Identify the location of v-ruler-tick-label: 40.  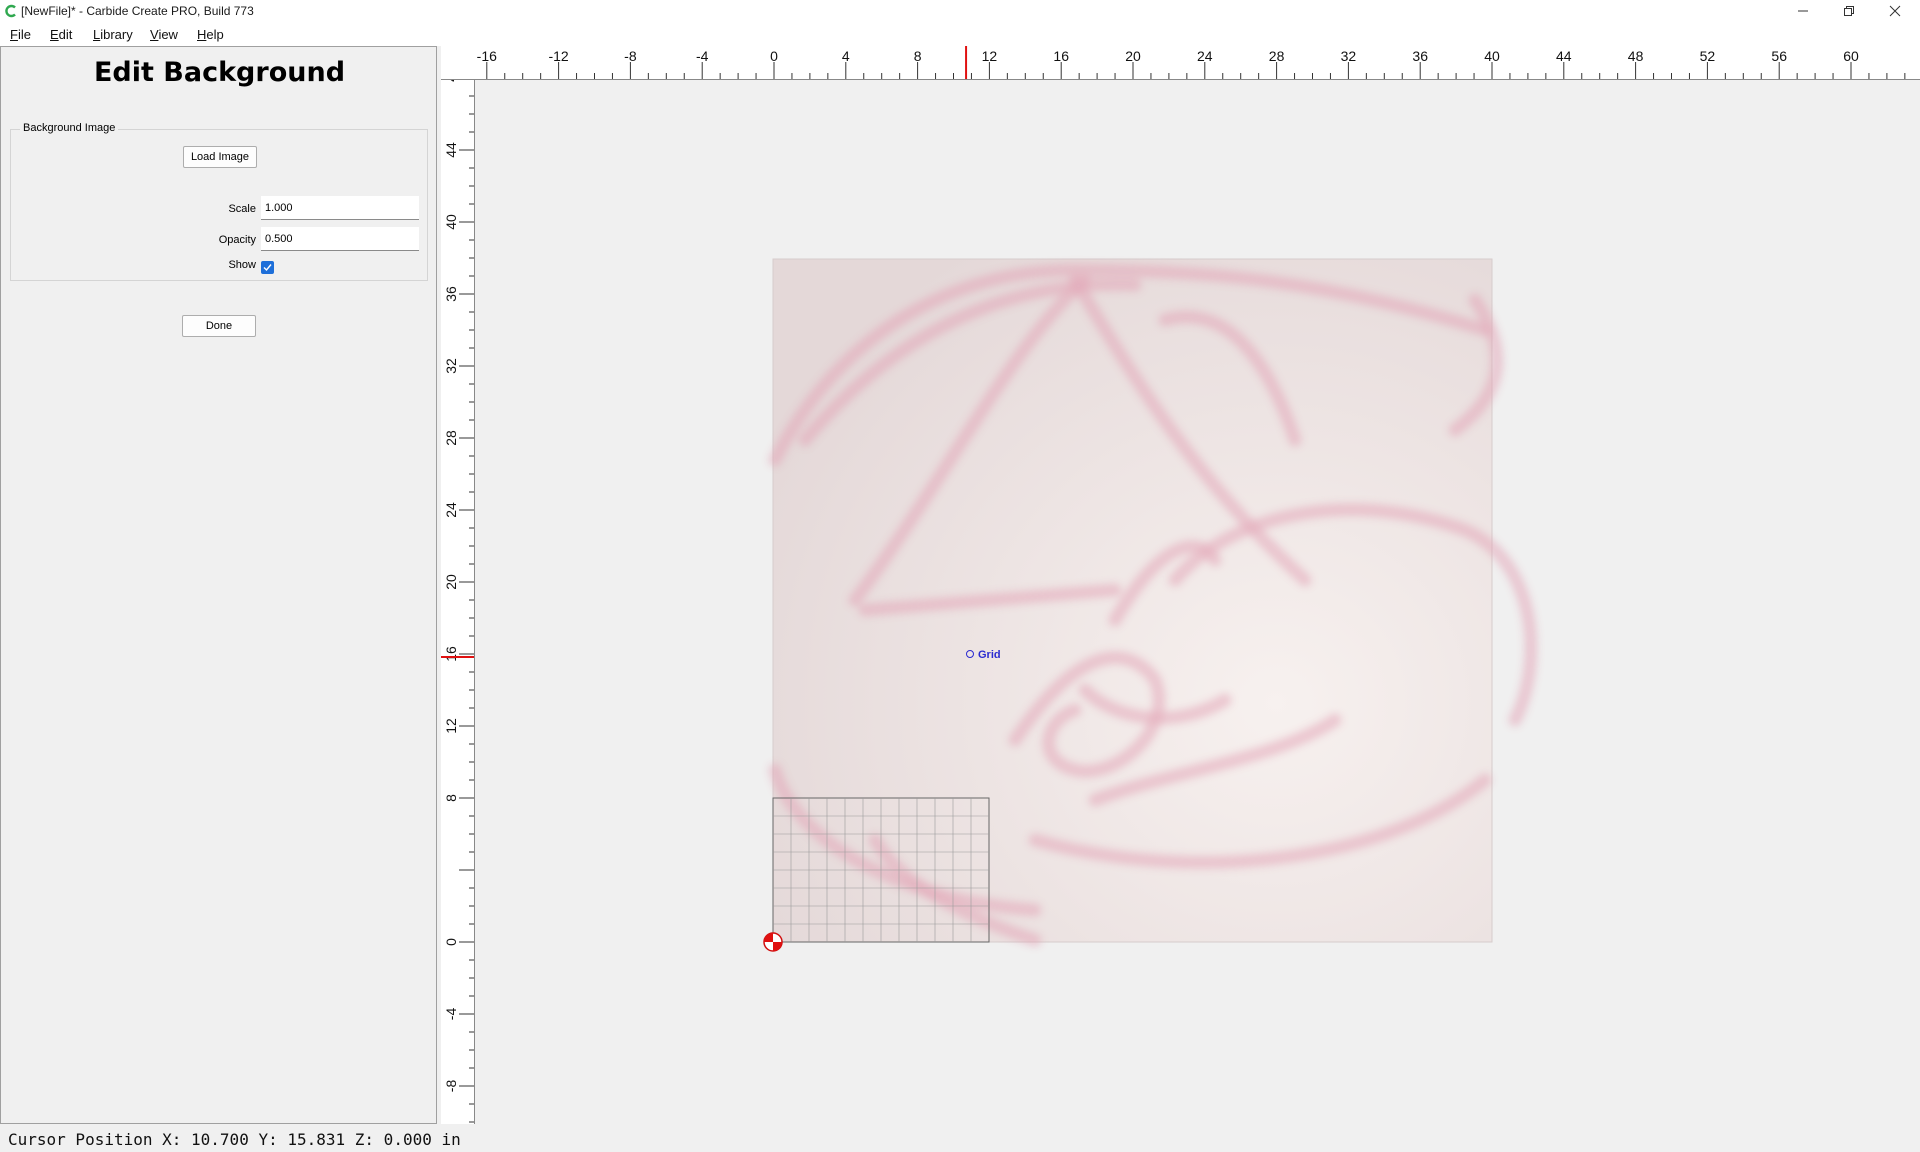
(451, 222).